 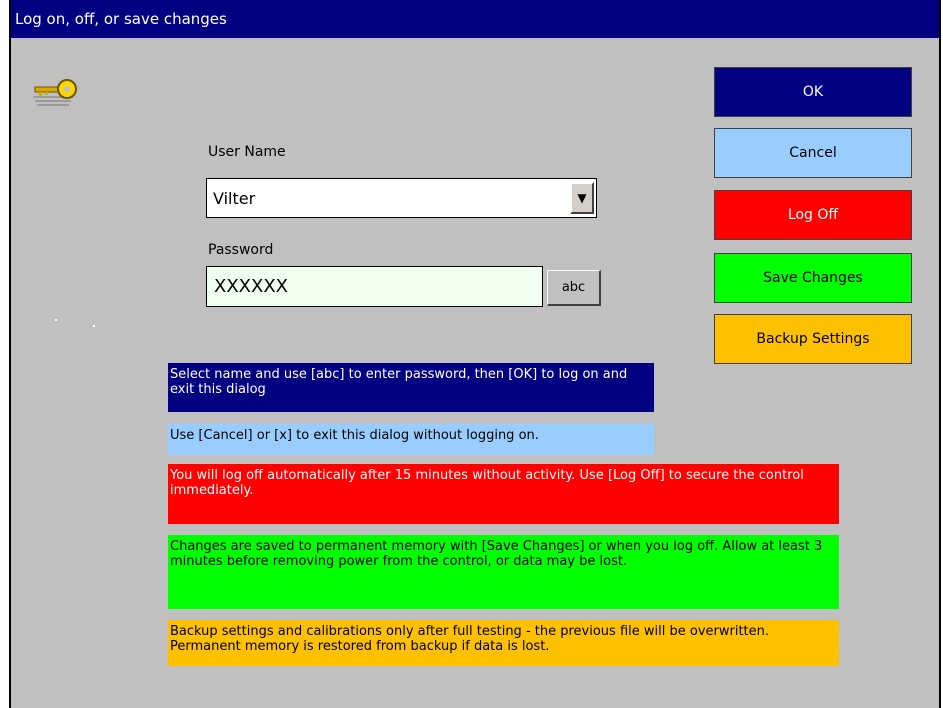 What do you see at coordinates (813, 92) in the screenshot?
I see `ok-button: OK` at bounding box center [813, 92].